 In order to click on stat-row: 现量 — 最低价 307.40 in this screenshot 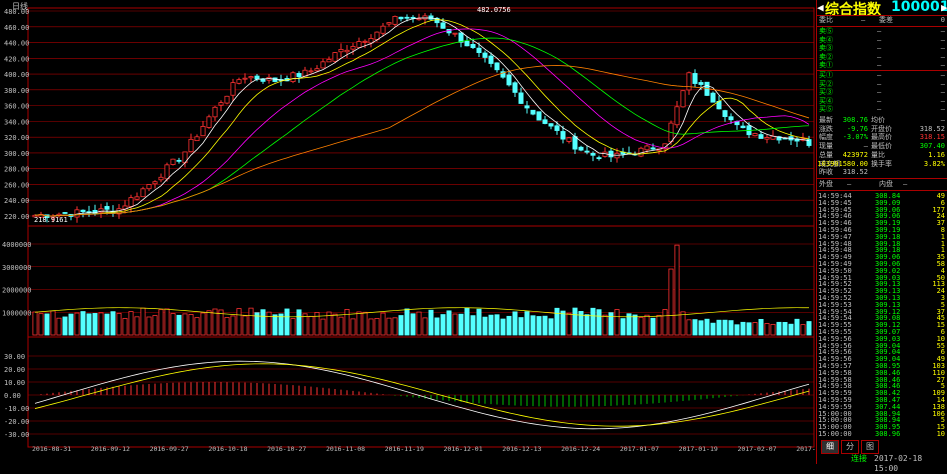, I will do `click(882, 146)`.